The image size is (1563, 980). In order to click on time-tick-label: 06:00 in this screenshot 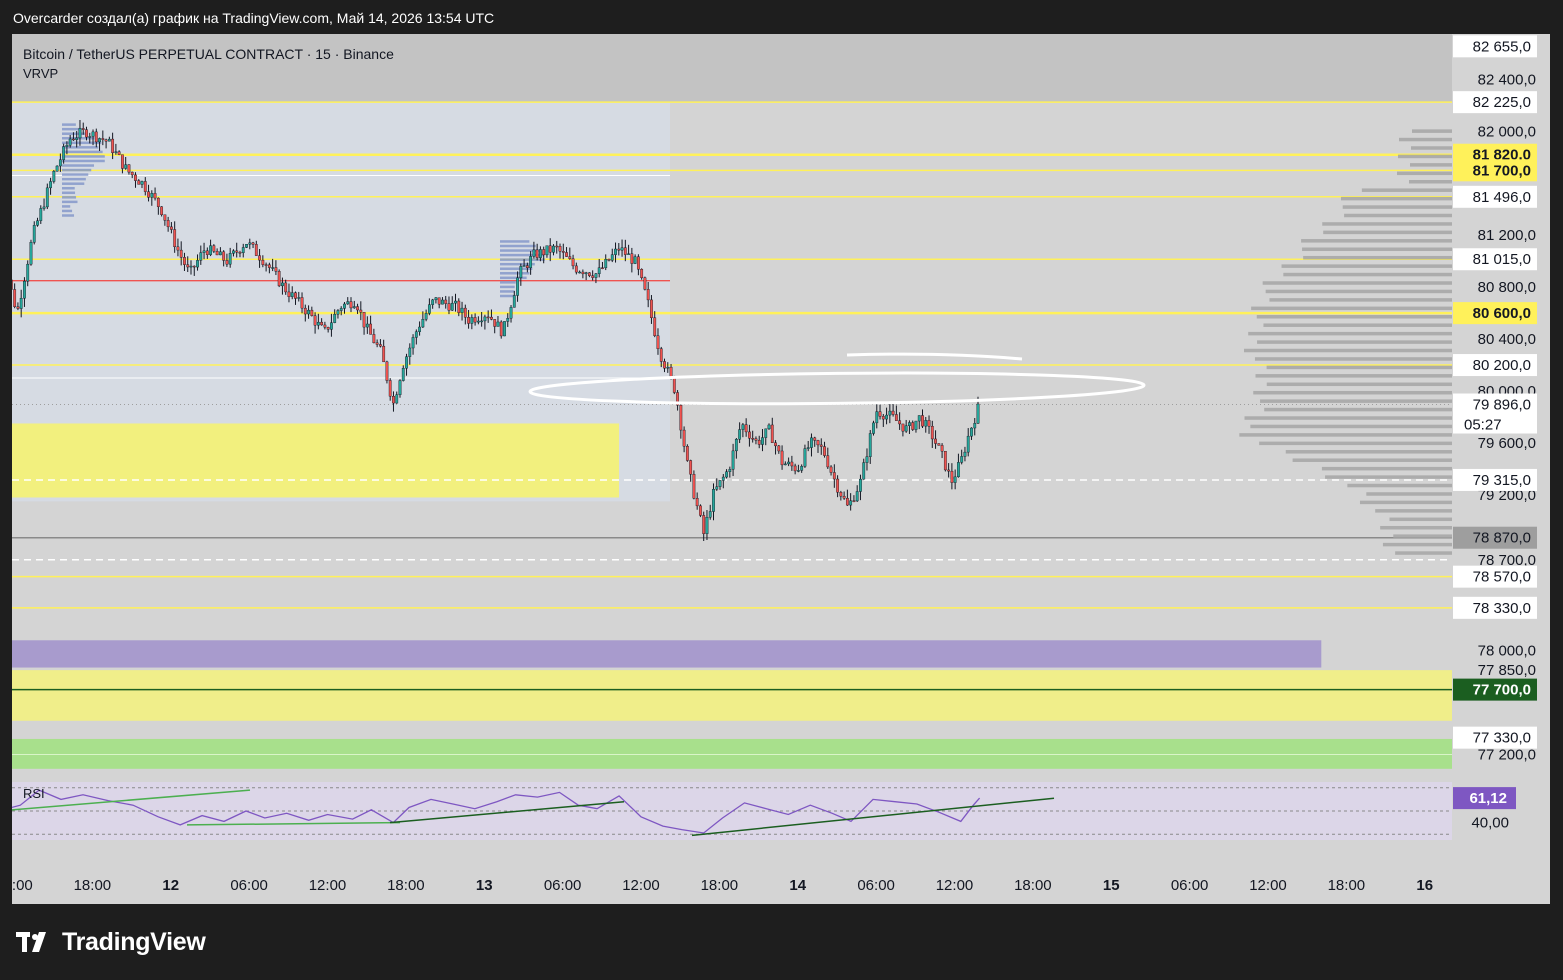, I will do `click(876, 885)`.